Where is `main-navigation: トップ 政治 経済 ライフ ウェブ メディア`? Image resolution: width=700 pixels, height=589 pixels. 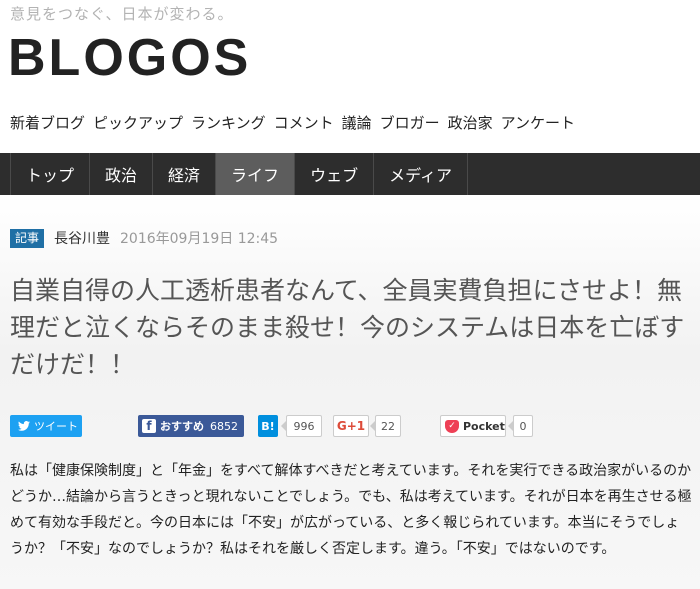 main-navigation: トップ 政治 経済 ライフ ウェブ メディア is located at coordinates (350, 174).